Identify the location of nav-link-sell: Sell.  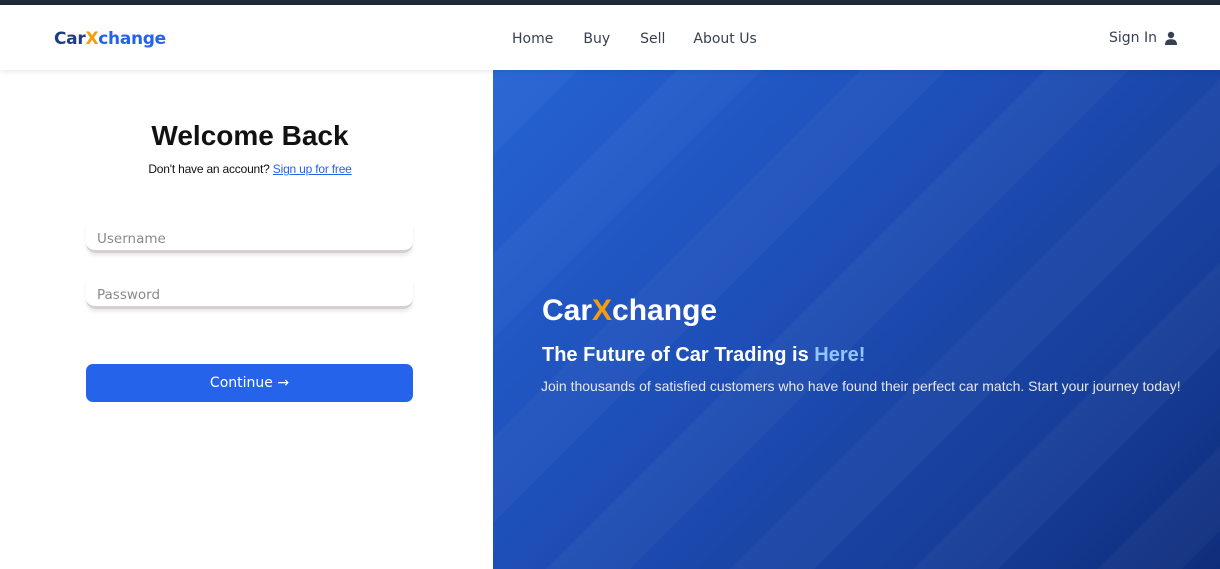
(652, 39).